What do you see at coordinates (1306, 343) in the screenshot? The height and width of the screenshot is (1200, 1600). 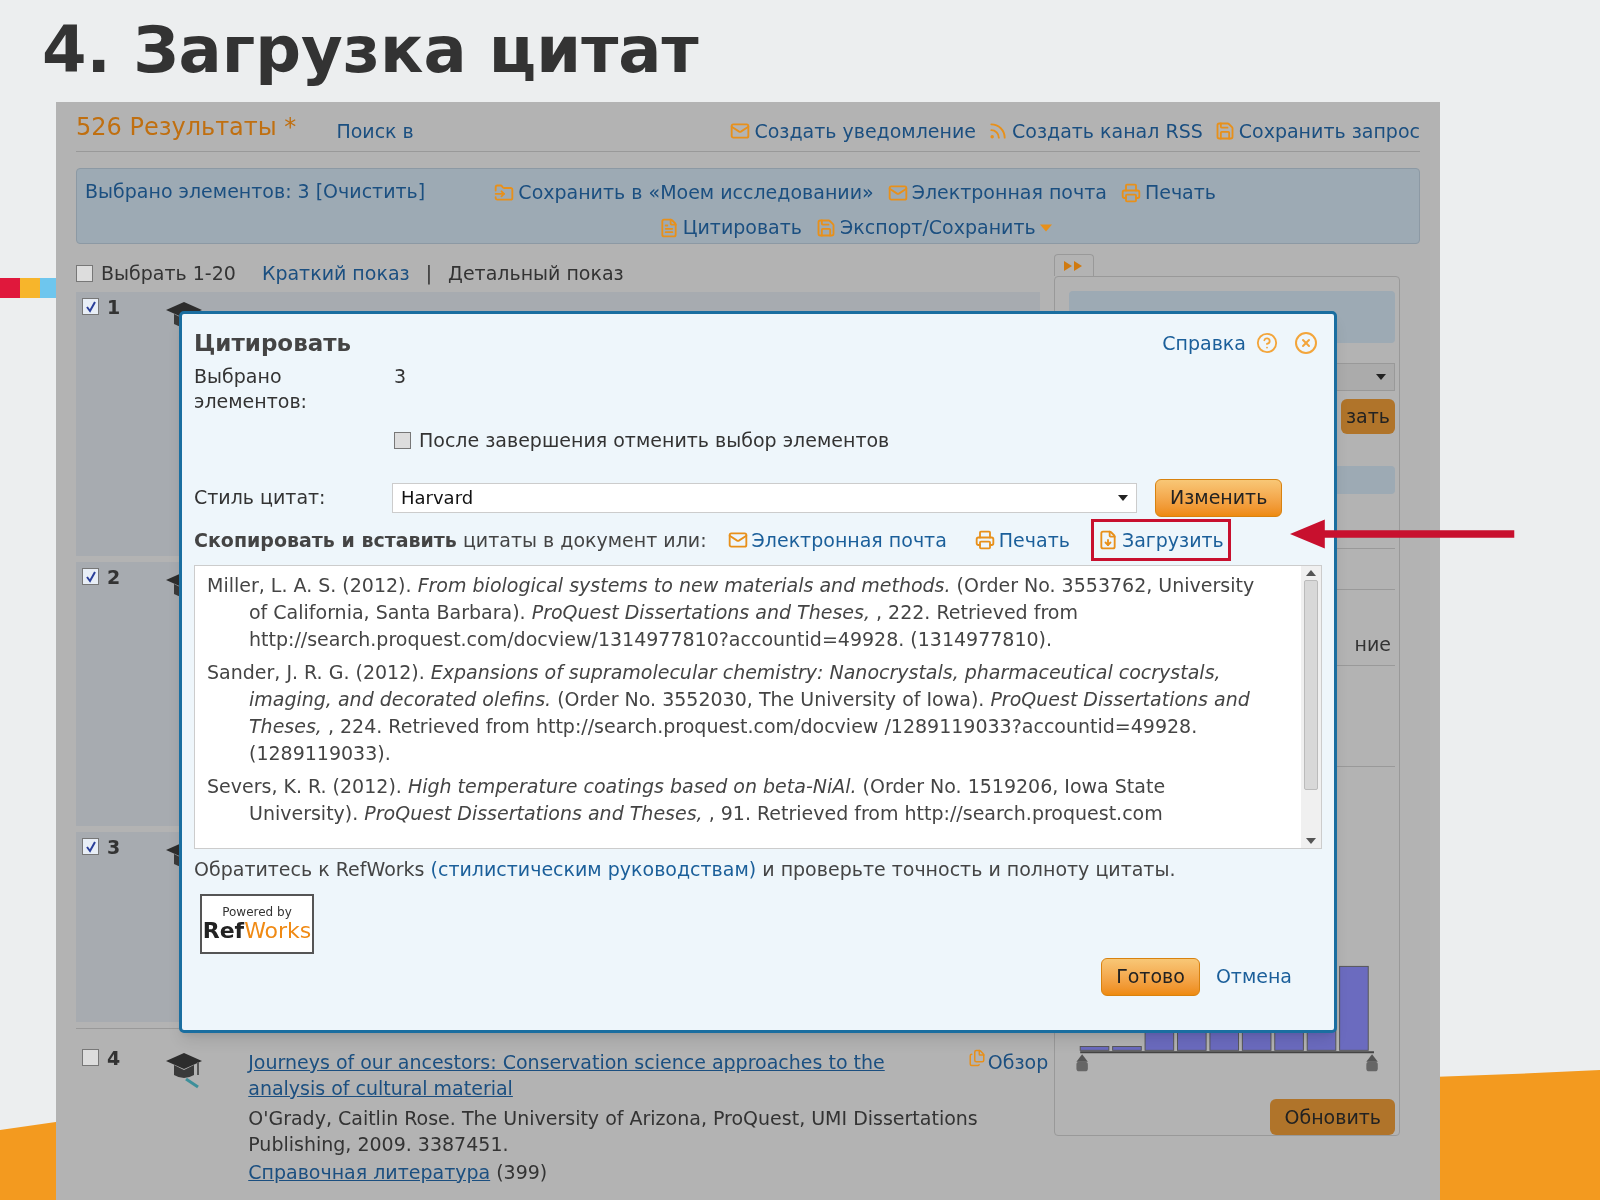 I see `close-icon` at bounding box center [1306, 343].